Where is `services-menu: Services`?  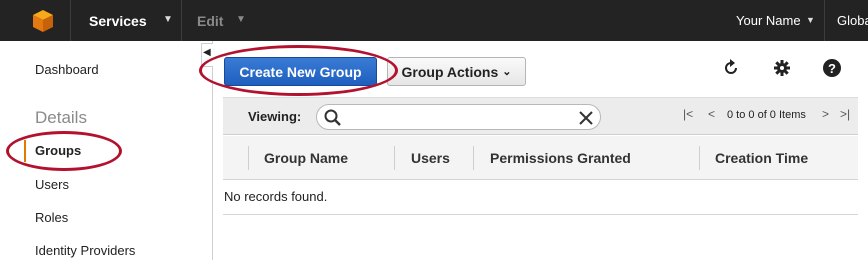
services-menu: Services is located at coordinates (118, 21).